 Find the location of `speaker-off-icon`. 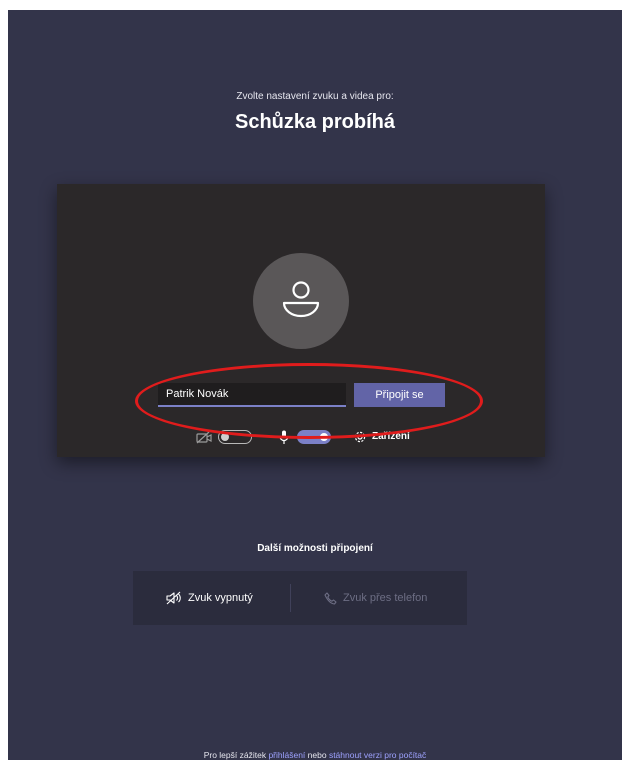

speaker-off-icon is located at coordinates (173, 598).